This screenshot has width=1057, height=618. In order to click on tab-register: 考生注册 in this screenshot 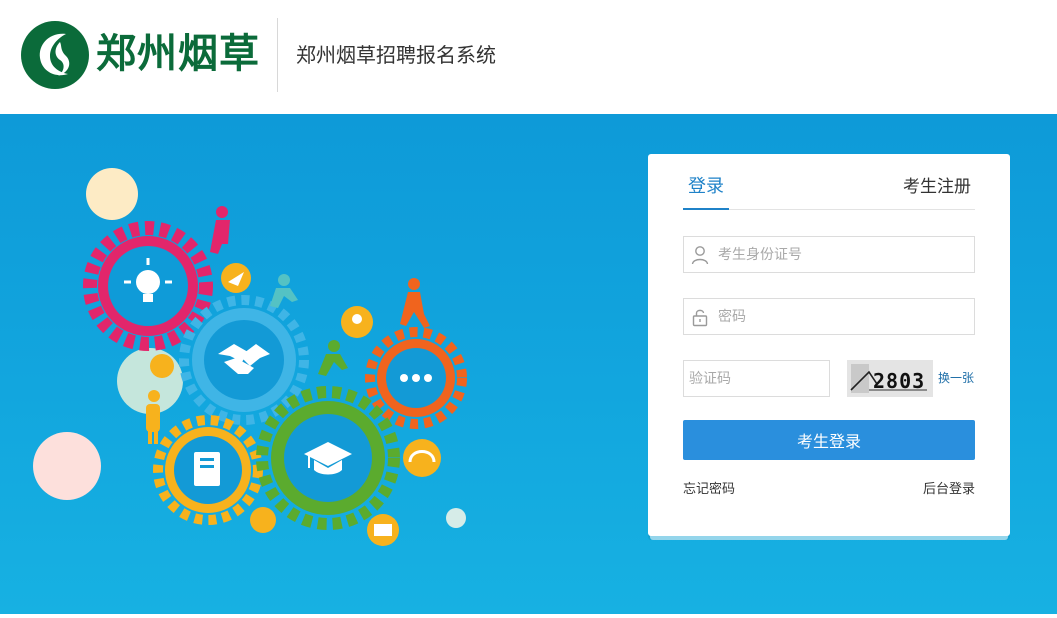, I will do `click(937, 187)`.